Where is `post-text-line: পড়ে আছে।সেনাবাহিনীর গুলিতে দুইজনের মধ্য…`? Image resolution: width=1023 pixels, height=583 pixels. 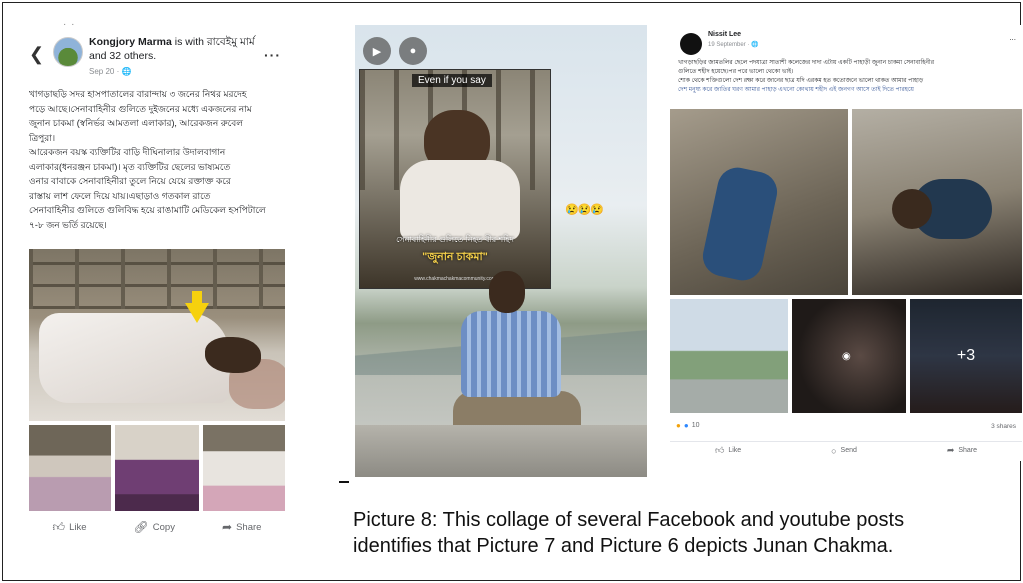 post-text-line: পড়ে আছে।সেনাবাহিনীর গুলিতে দুইজনের মধ্য… is located at coordinates (140, 108).